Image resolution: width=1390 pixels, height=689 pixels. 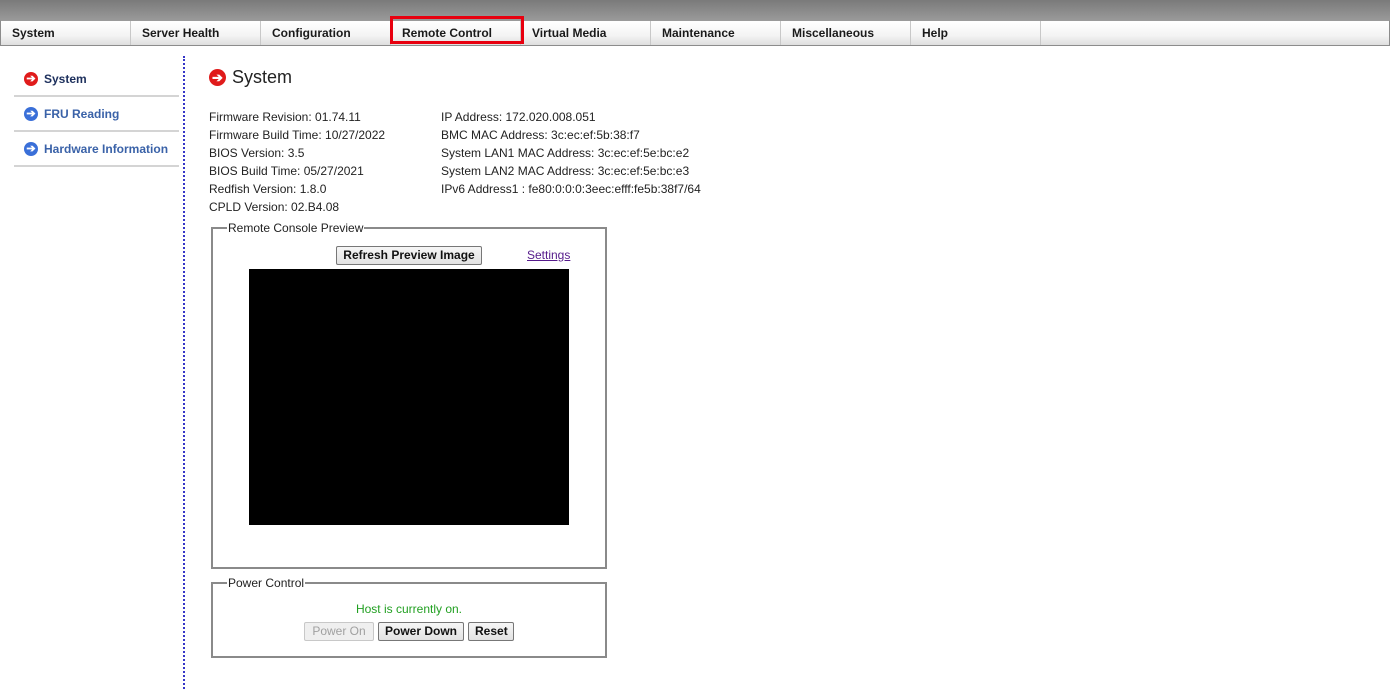 I want to click on menu-virtual-media: Virtual Media, so click(x=586, y=33).